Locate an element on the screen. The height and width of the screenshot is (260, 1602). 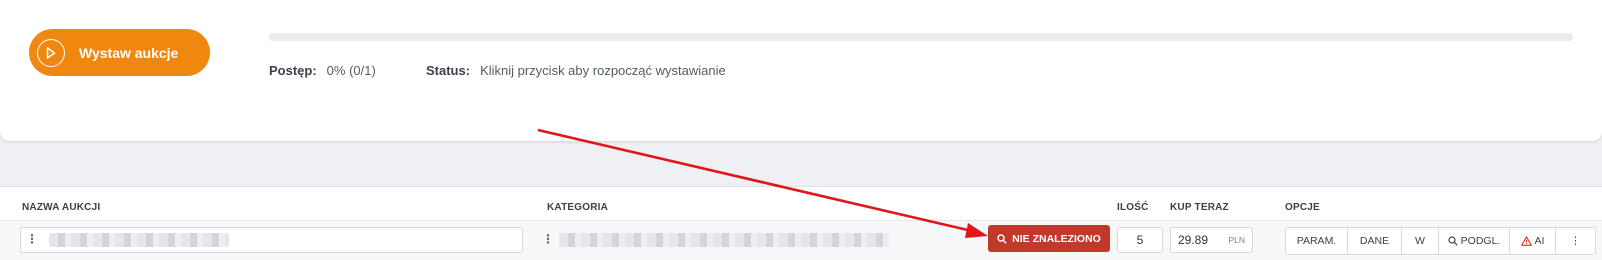
data-label: DANE is located at coordinates (1374, 241).